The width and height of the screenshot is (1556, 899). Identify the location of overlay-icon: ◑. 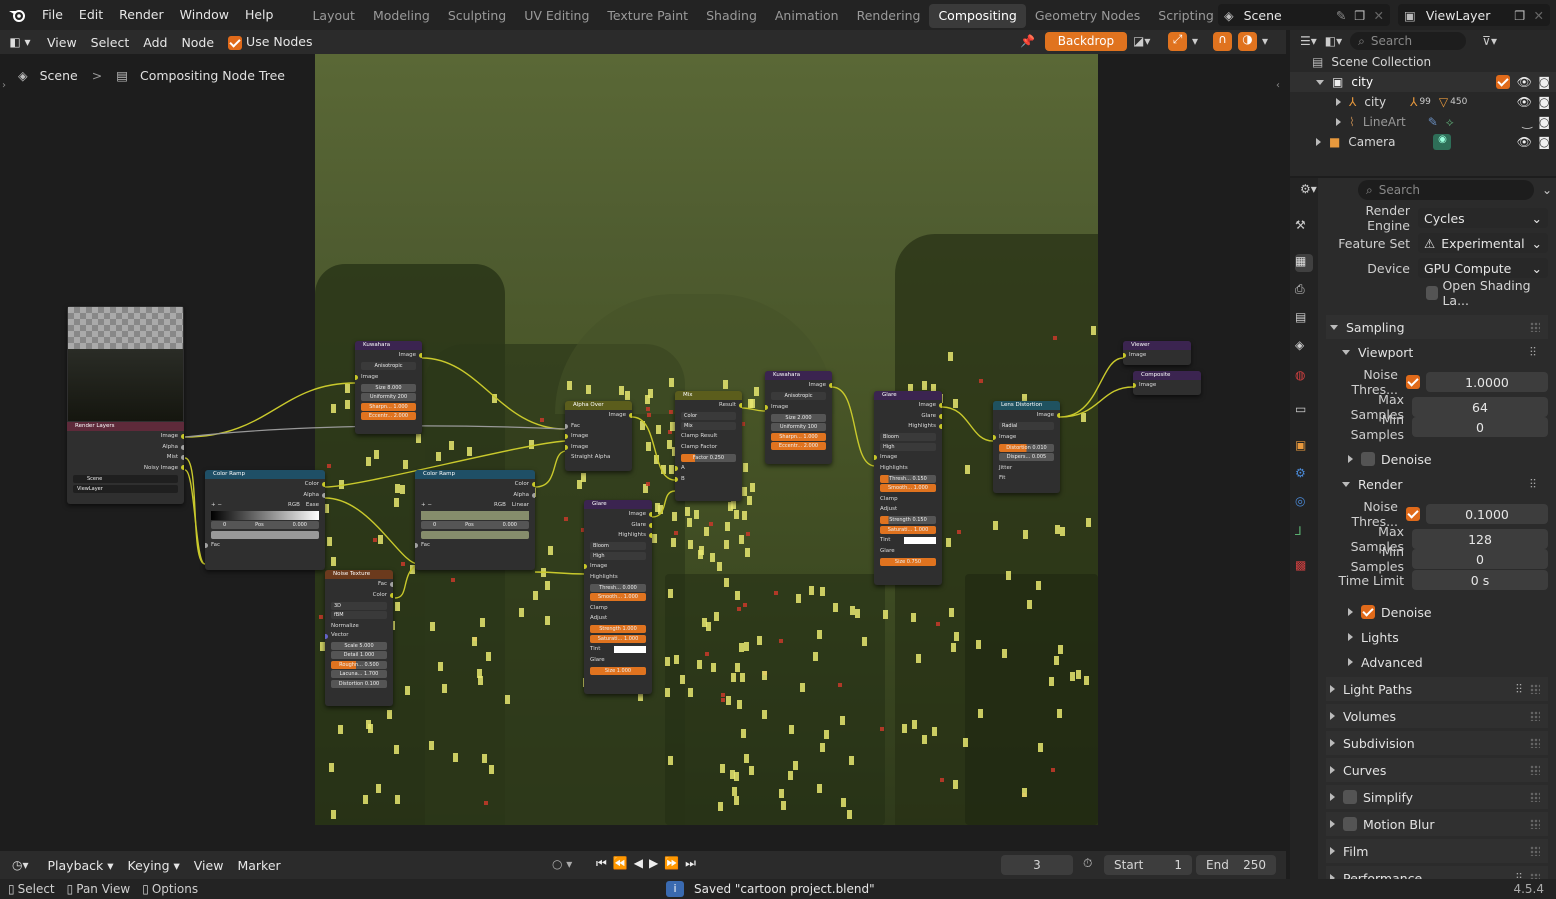
(1247, 41).